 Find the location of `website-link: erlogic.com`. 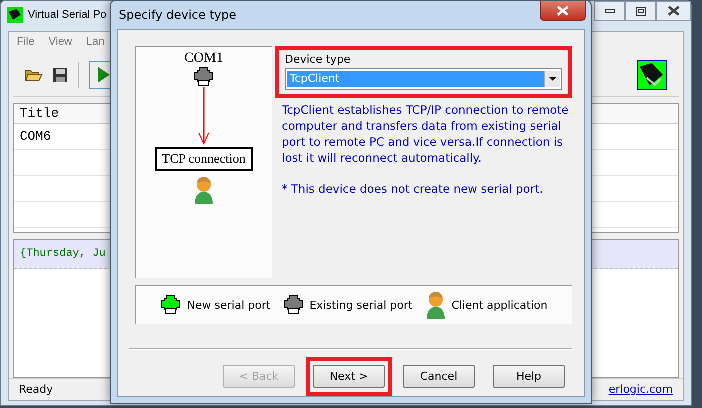

website-link: erlogic.com is located at coordinates (640, 389).